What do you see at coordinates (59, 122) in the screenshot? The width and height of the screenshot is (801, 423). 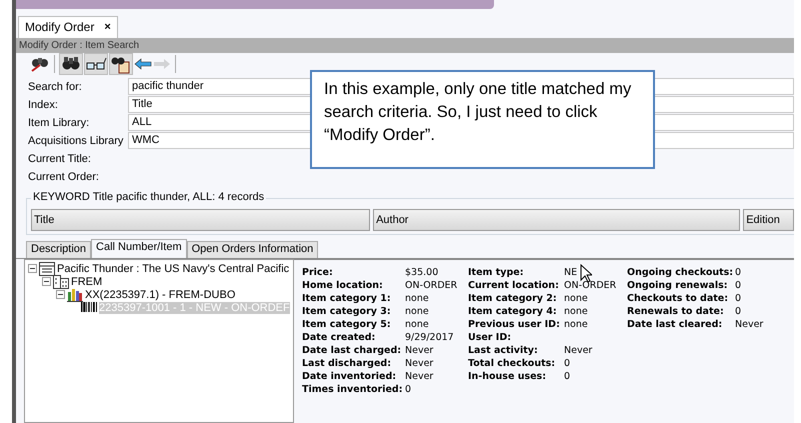 I see `field-label: Item Library:` at bounding box center [59, 122].